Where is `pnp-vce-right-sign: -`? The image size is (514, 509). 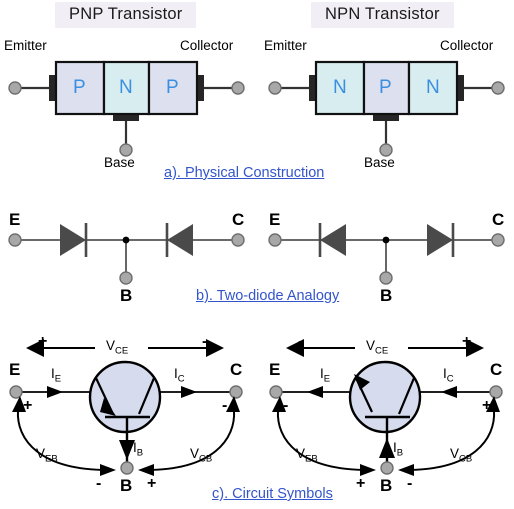
pnp-vce-right-sign: - is located at coordinates (205, 341).